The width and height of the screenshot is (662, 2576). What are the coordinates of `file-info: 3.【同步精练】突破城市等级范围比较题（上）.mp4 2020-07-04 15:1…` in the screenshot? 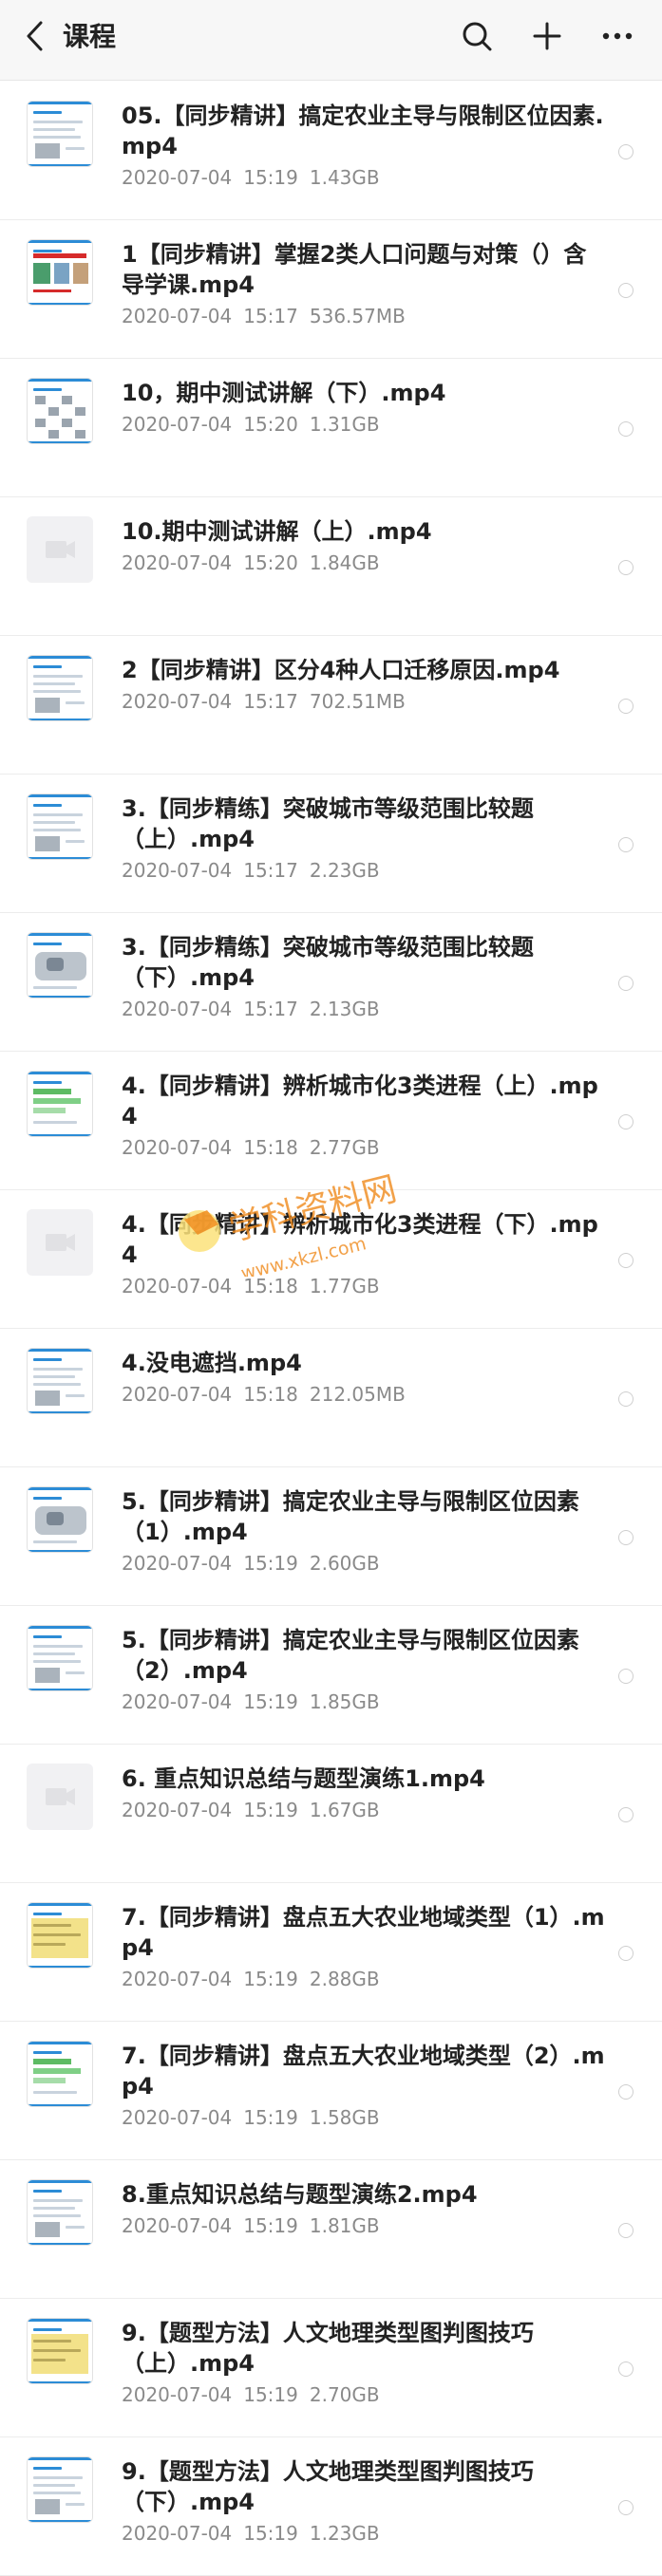 It's located at (363, 838).